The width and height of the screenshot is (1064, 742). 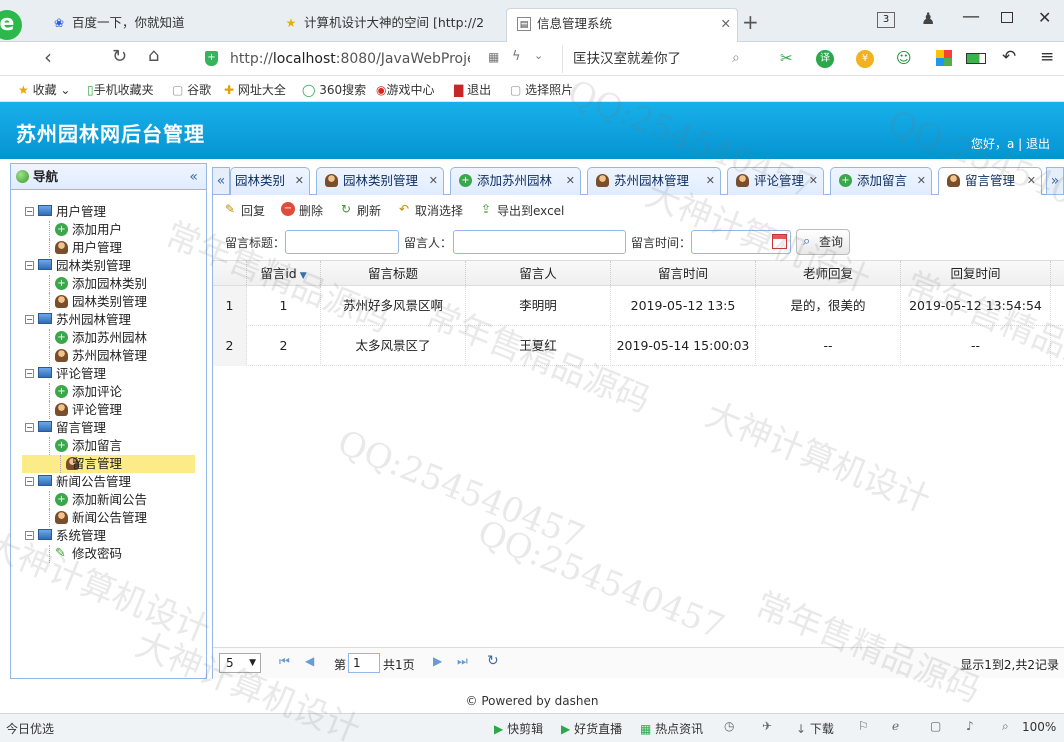 What do you see at coordinates (108, 518) in the screenshot?
I see `nav-item-5-1: 新闻公告管理` at bounding box center [108, 518].